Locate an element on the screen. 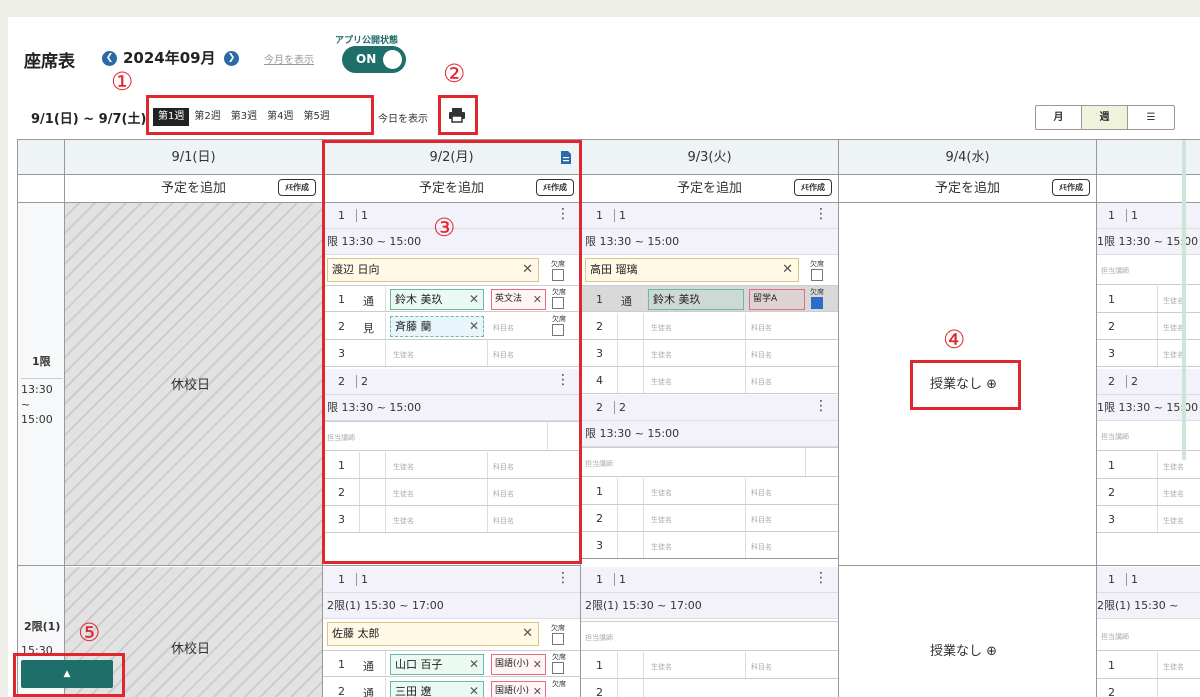  publish-toggle: ON is located at coordinates (374, 59).